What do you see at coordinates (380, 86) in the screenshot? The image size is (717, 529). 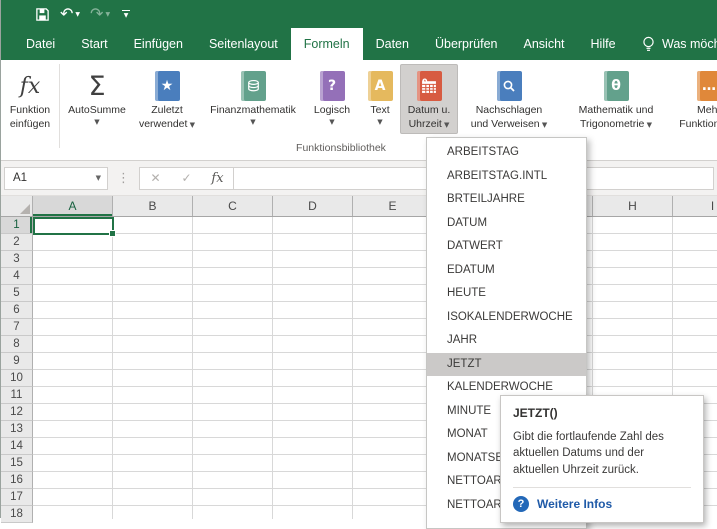 I see `text-book-icon: A` at bounding box center [380, 86].